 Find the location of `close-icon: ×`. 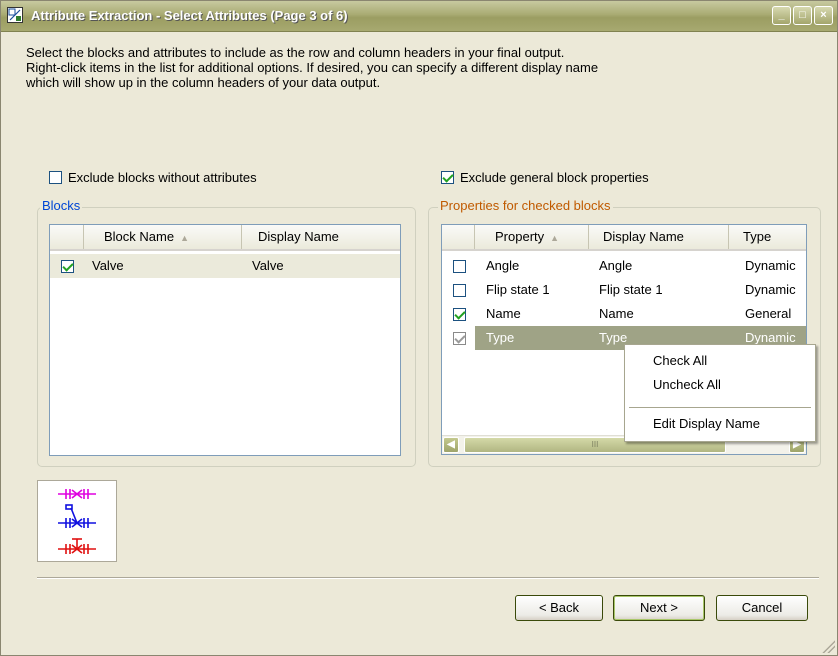

close-icon: × is located at coordinates (823, 15).